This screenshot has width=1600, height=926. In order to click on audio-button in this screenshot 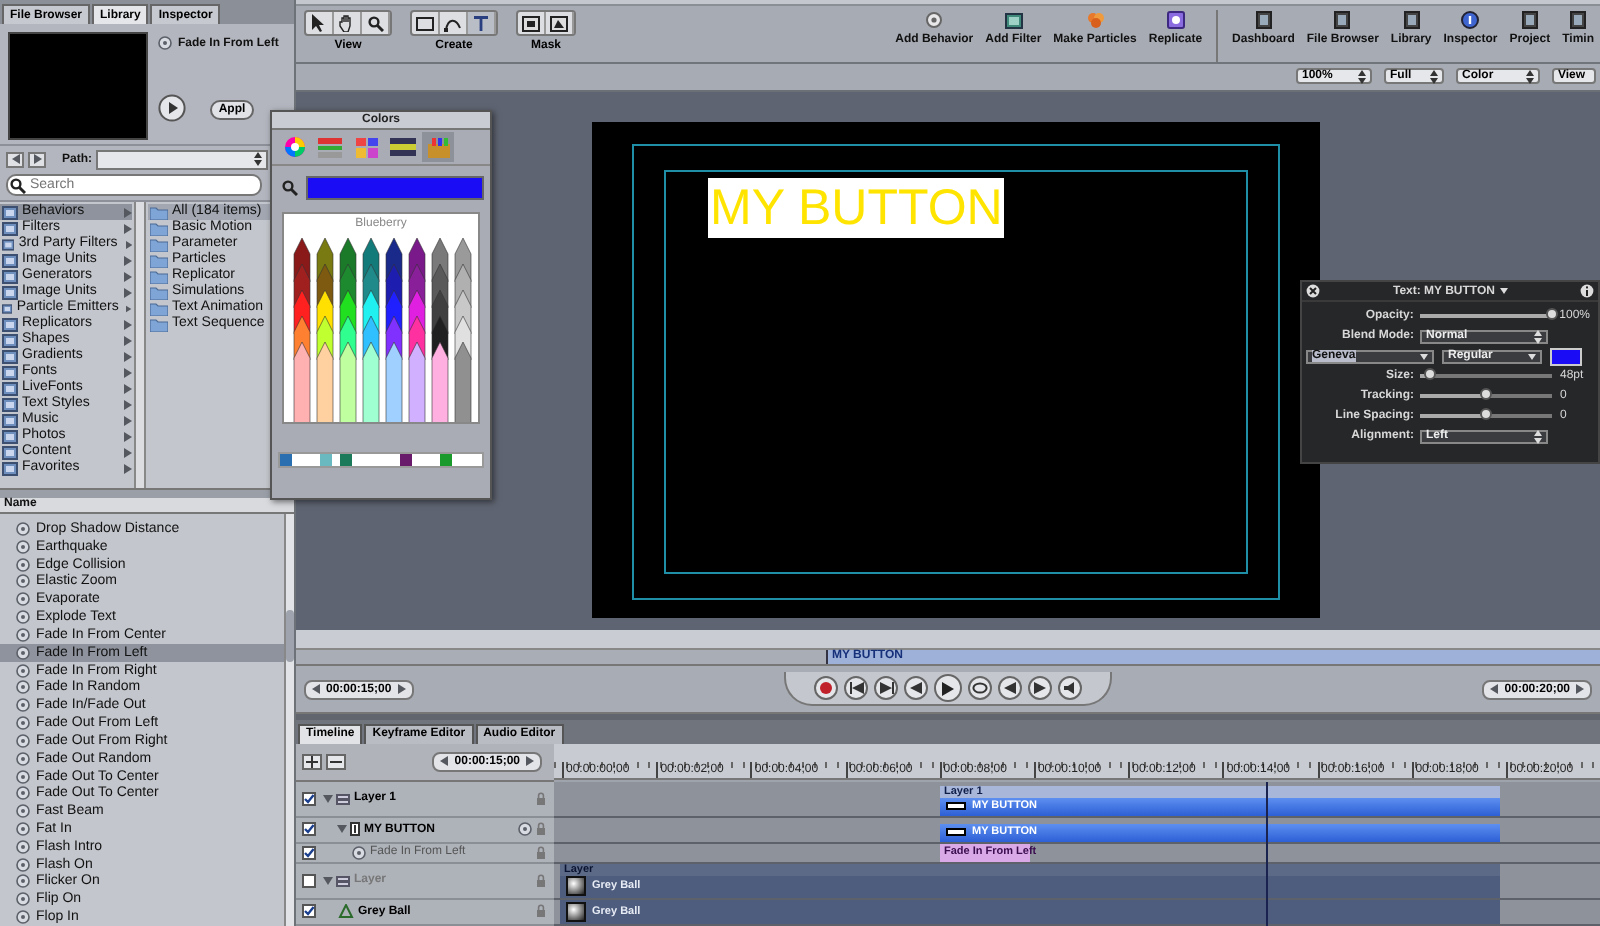, I will do `click(1070, 688)`.